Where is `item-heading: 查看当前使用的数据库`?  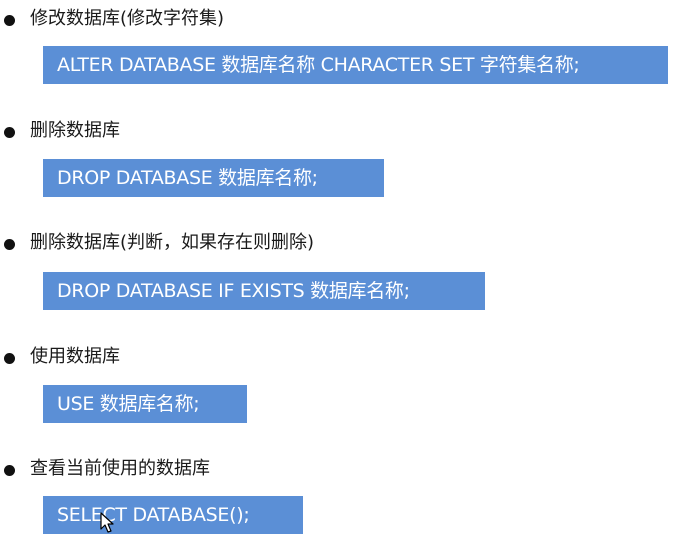
item-heading: 查看当前使用的数据库 is located at coordinates (120, 468).